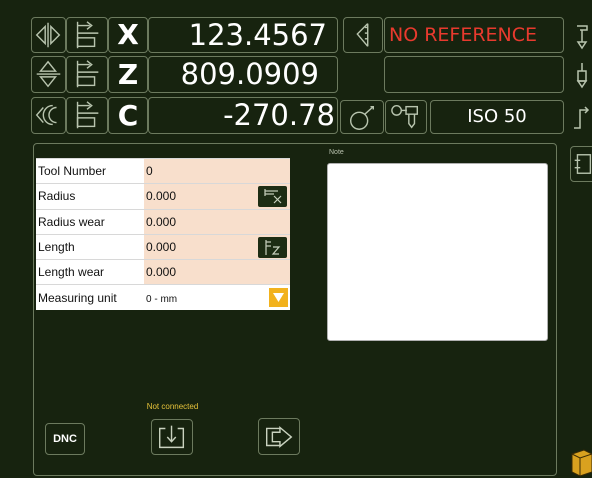 This screenshot has width=592, height=483. I want to click on dnc-button: DNC, so click(65, 439).